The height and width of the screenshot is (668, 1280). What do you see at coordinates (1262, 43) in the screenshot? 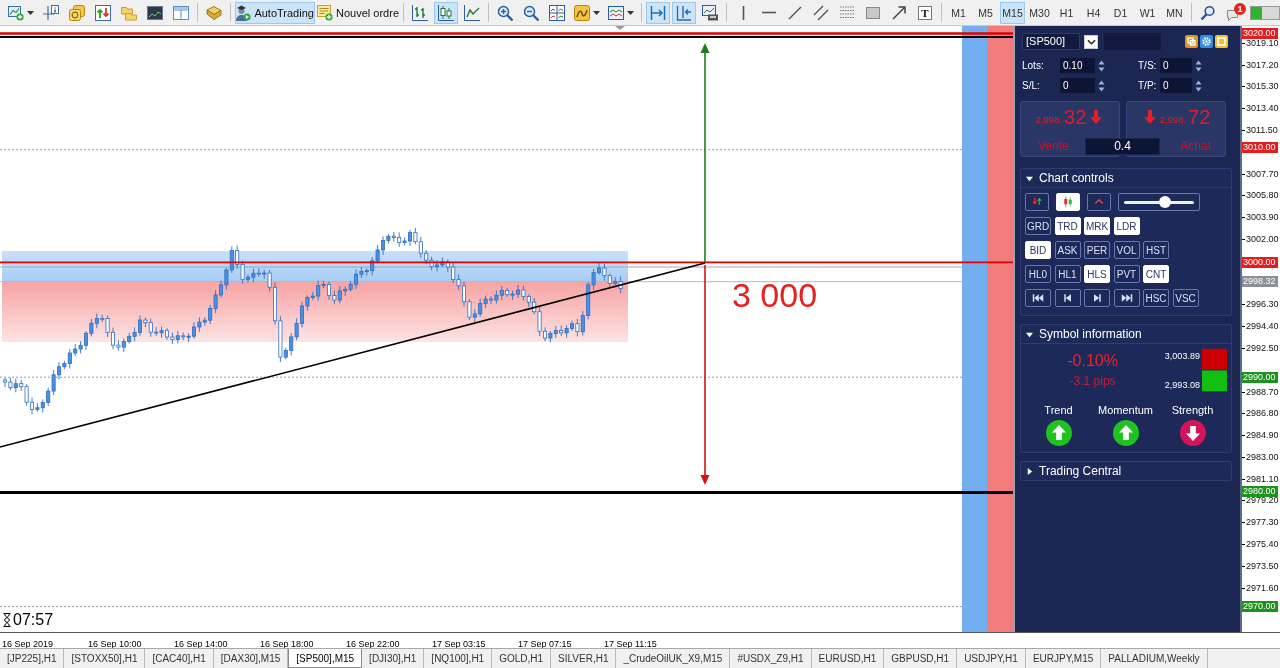
I see `price-label: 3019.10` at bounding box center [1262, 43].